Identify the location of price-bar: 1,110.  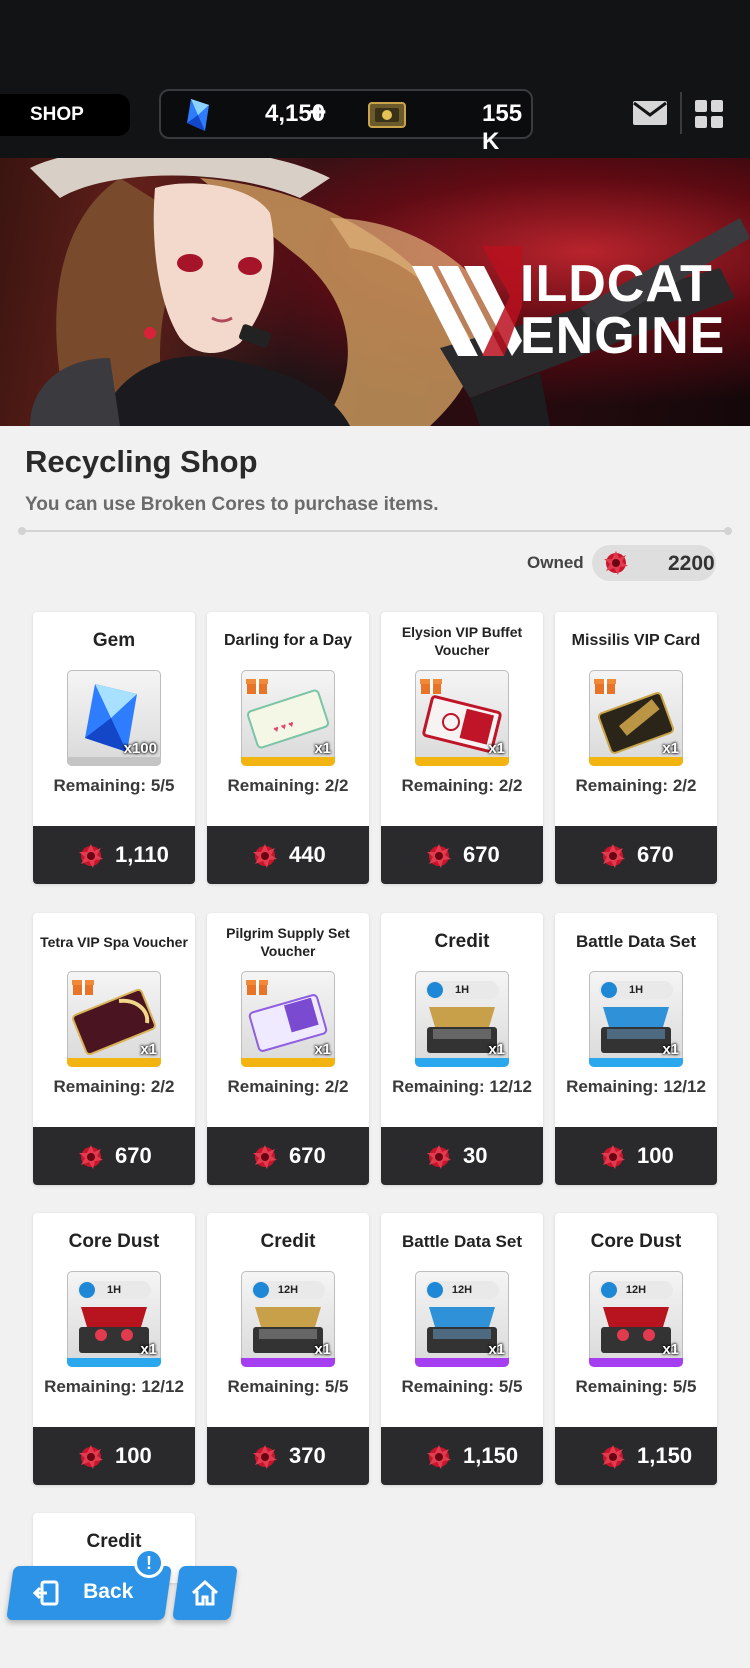
(114, 855).